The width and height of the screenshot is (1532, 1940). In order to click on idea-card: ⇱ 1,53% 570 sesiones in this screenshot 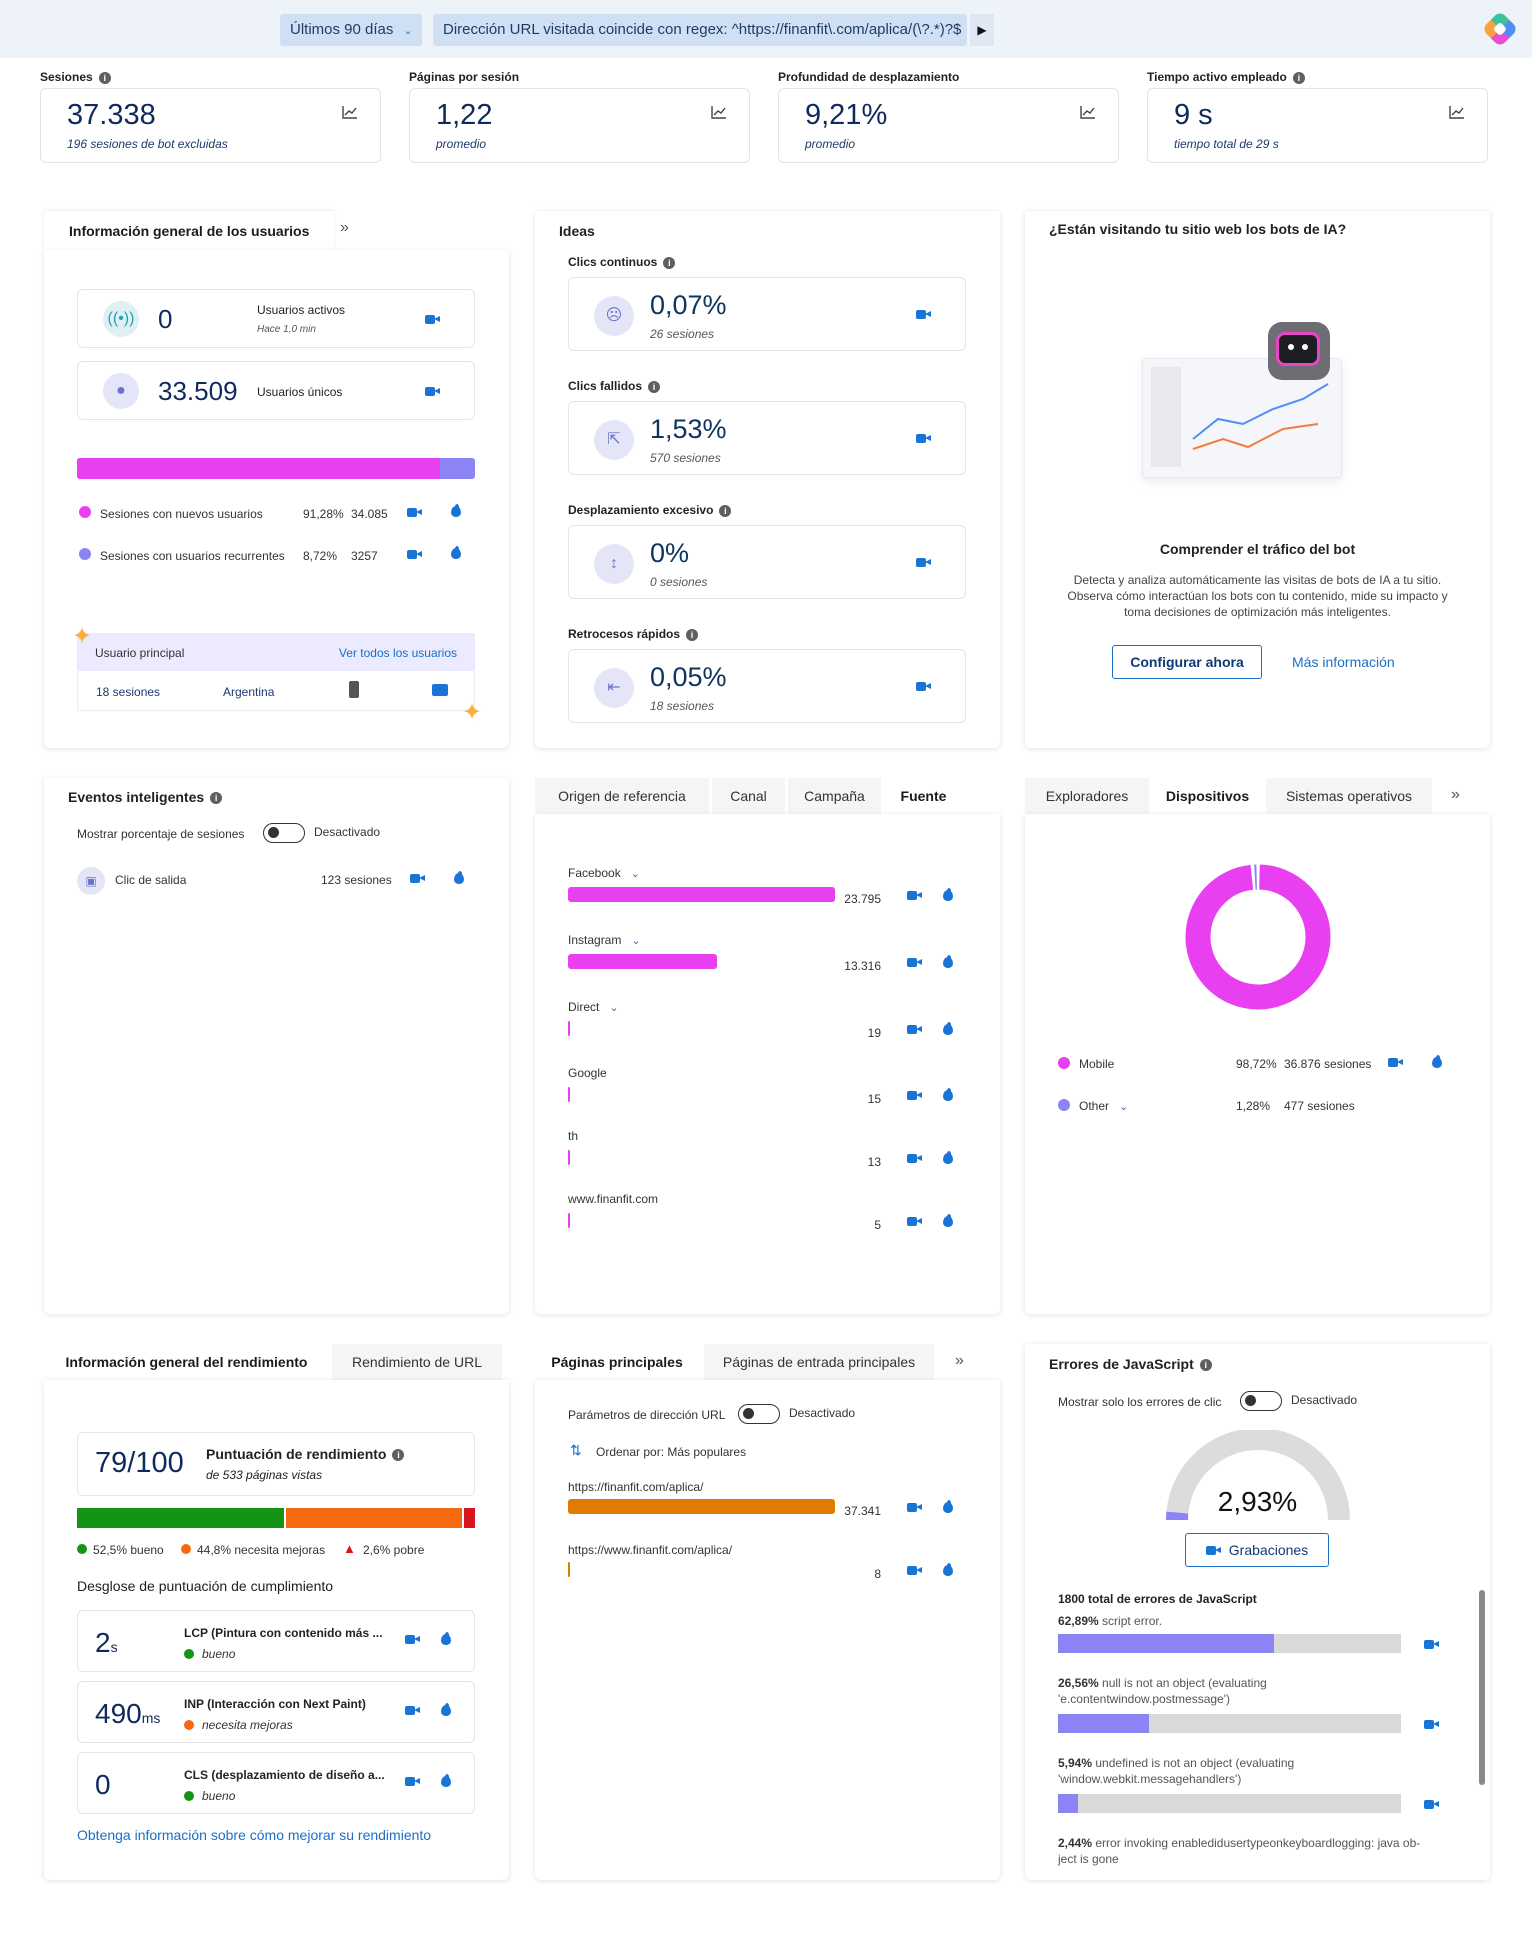, I will do `click(767, 438)`.